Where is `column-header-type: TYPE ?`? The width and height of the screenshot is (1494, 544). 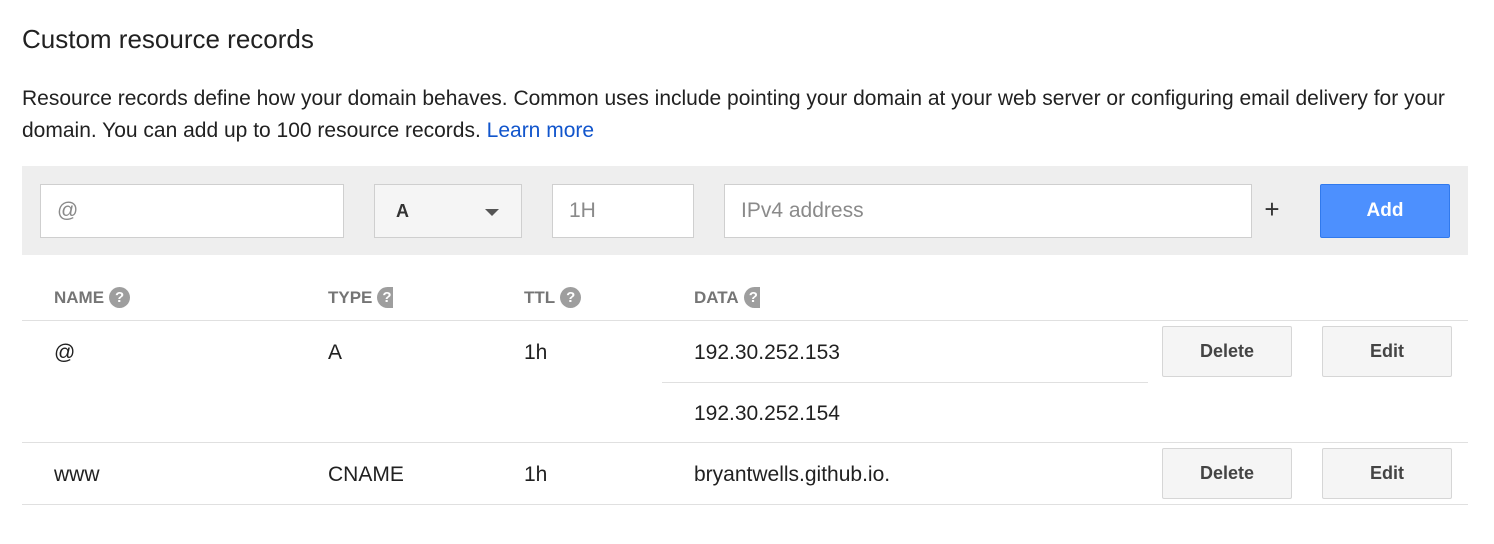 column-header-type: TYPE ? is located at coordinates (361, 297).